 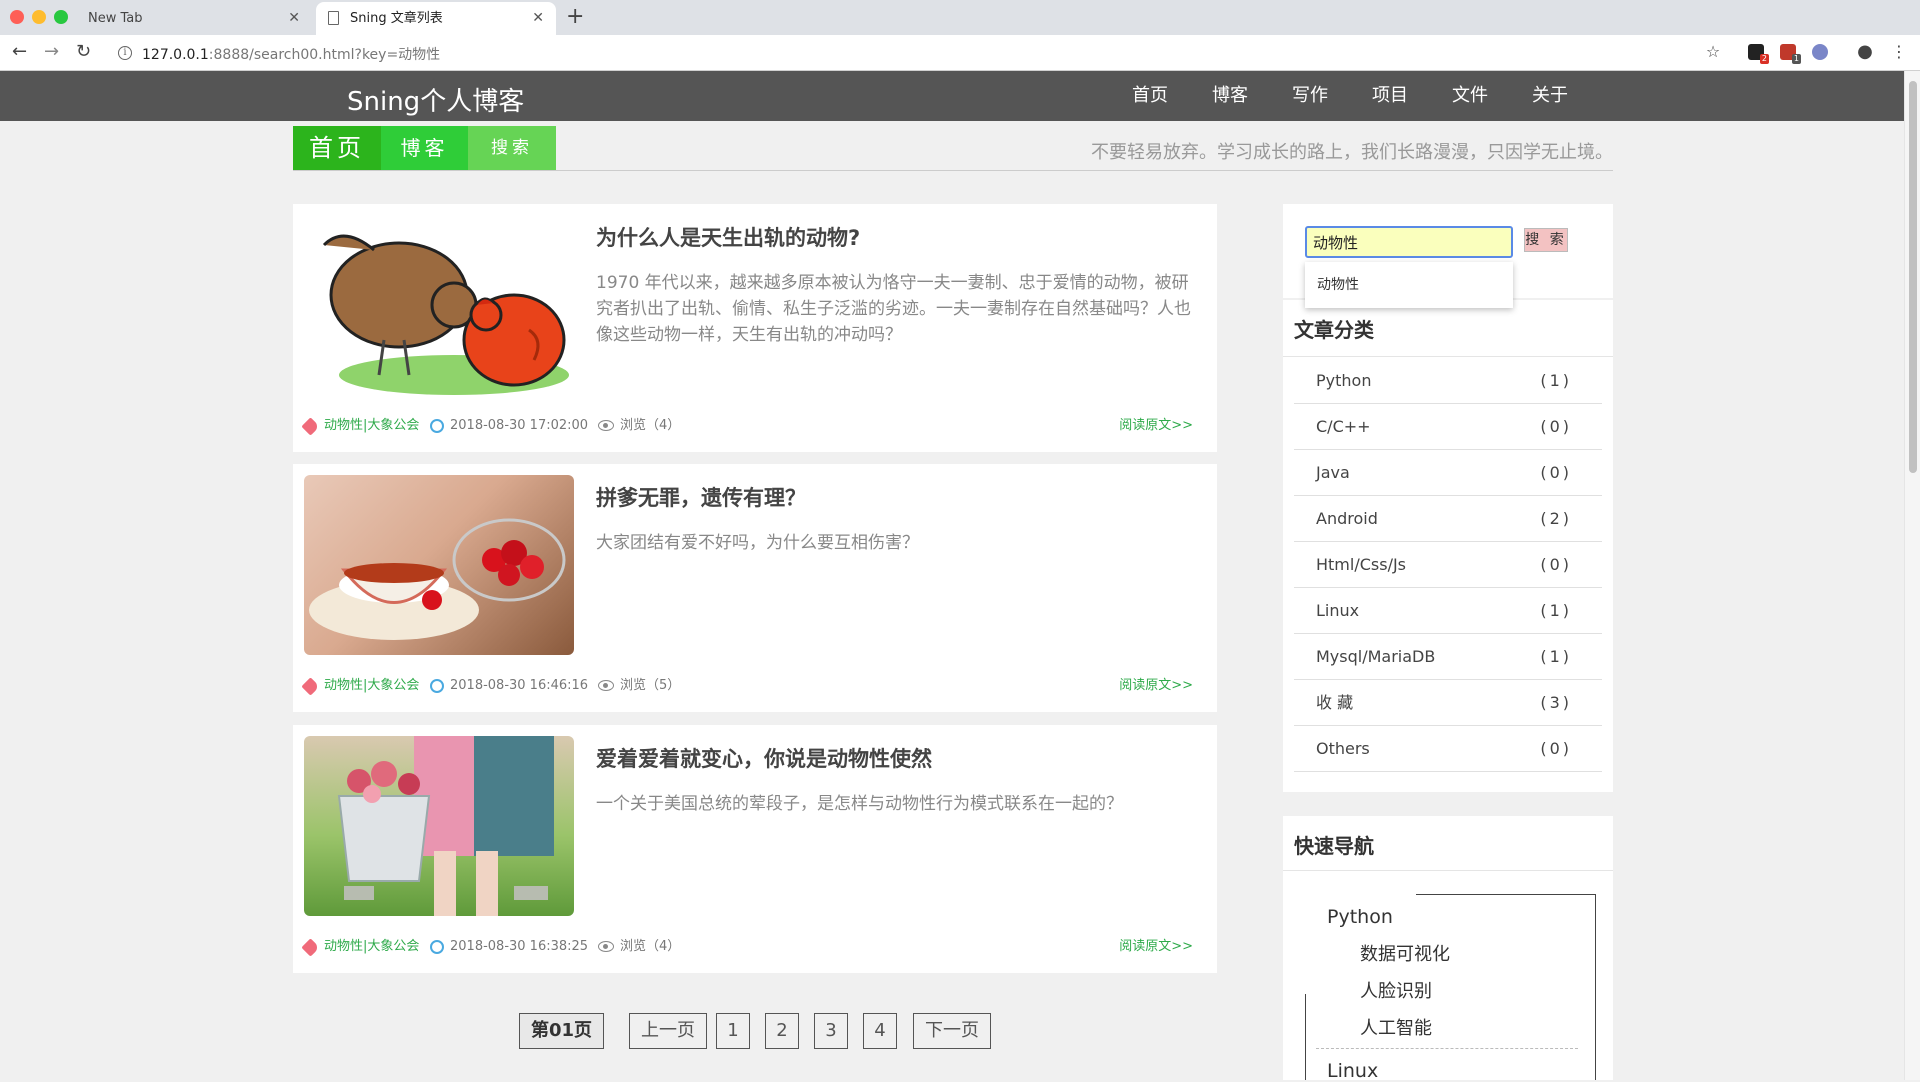 I want to click on category-item: Others (0), so click(x=1448, y=749).